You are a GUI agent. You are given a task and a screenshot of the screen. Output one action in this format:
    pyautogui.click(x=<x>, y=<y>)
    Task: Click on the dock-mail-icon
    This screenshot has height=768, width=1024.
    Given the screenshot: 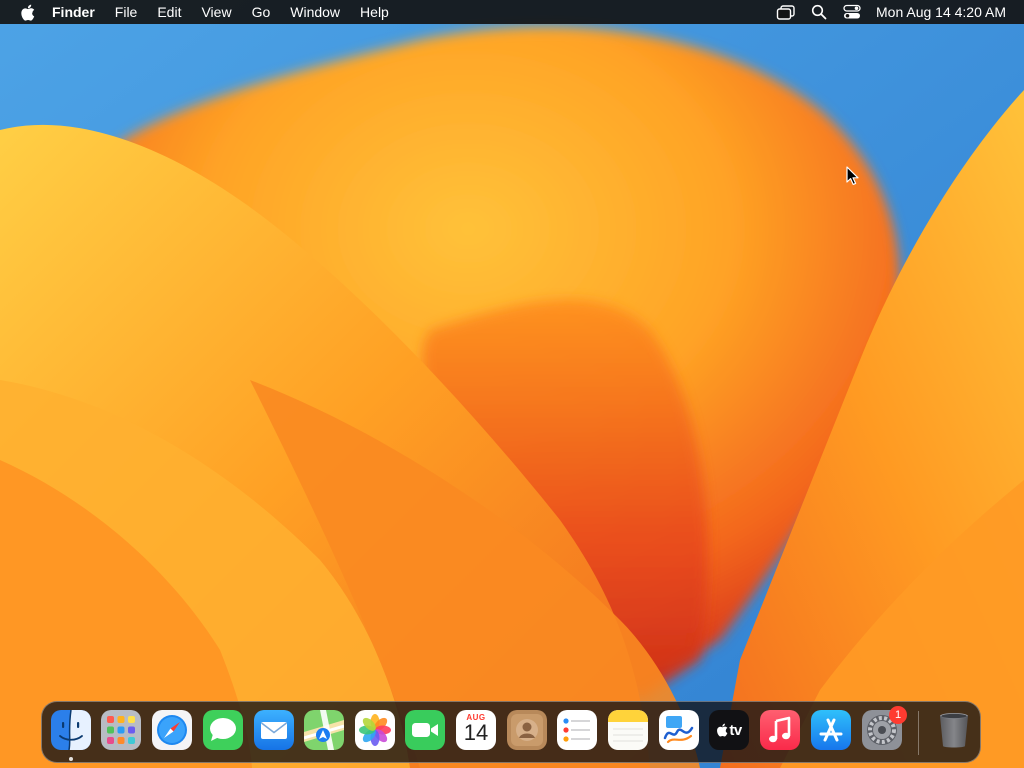 What is the action you would take?
    pyautogui.click(x=274, y=730)
    